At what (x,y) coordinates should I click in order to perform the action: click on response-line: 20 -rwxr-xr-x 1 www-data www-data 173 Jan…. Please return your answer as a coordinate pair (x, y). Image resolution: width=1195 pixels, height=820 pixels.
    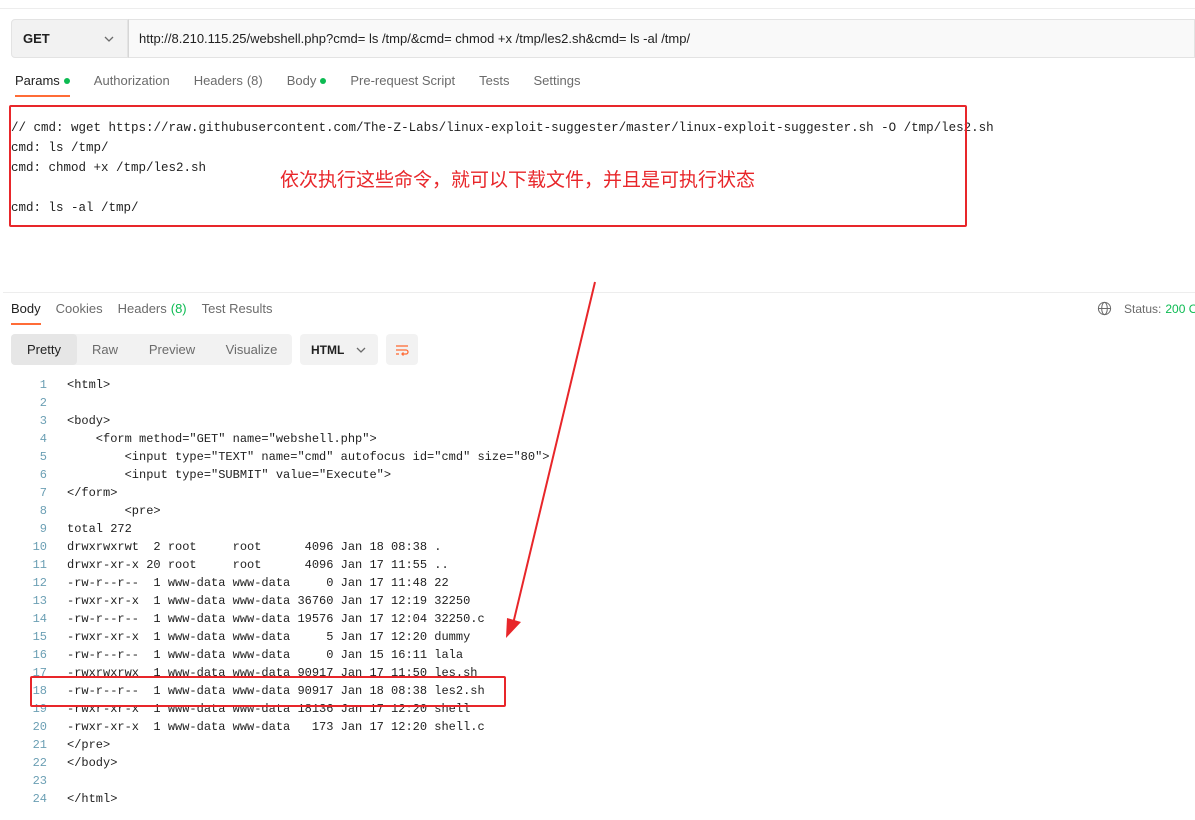
    Looking at the image, I should click on (597, 727).